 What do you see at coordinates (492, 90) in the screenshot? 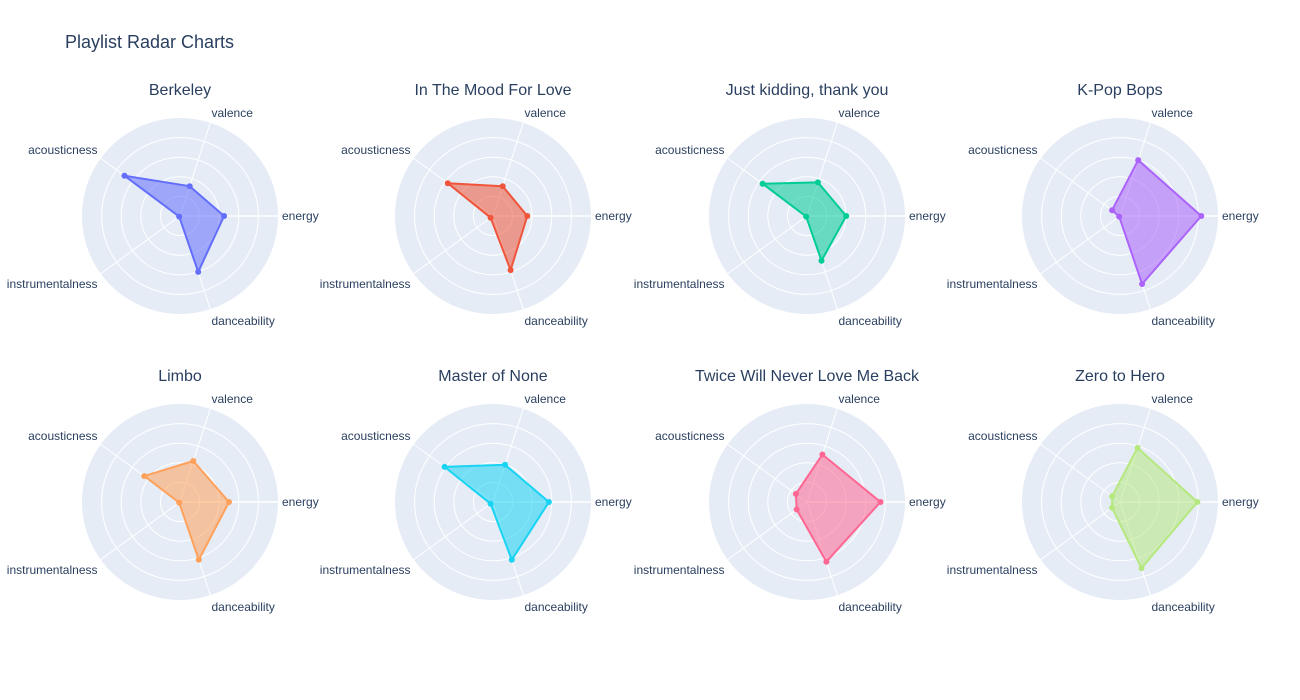
I see `subplot-title: In The Mood For Love` at bounding box center [492, 90].